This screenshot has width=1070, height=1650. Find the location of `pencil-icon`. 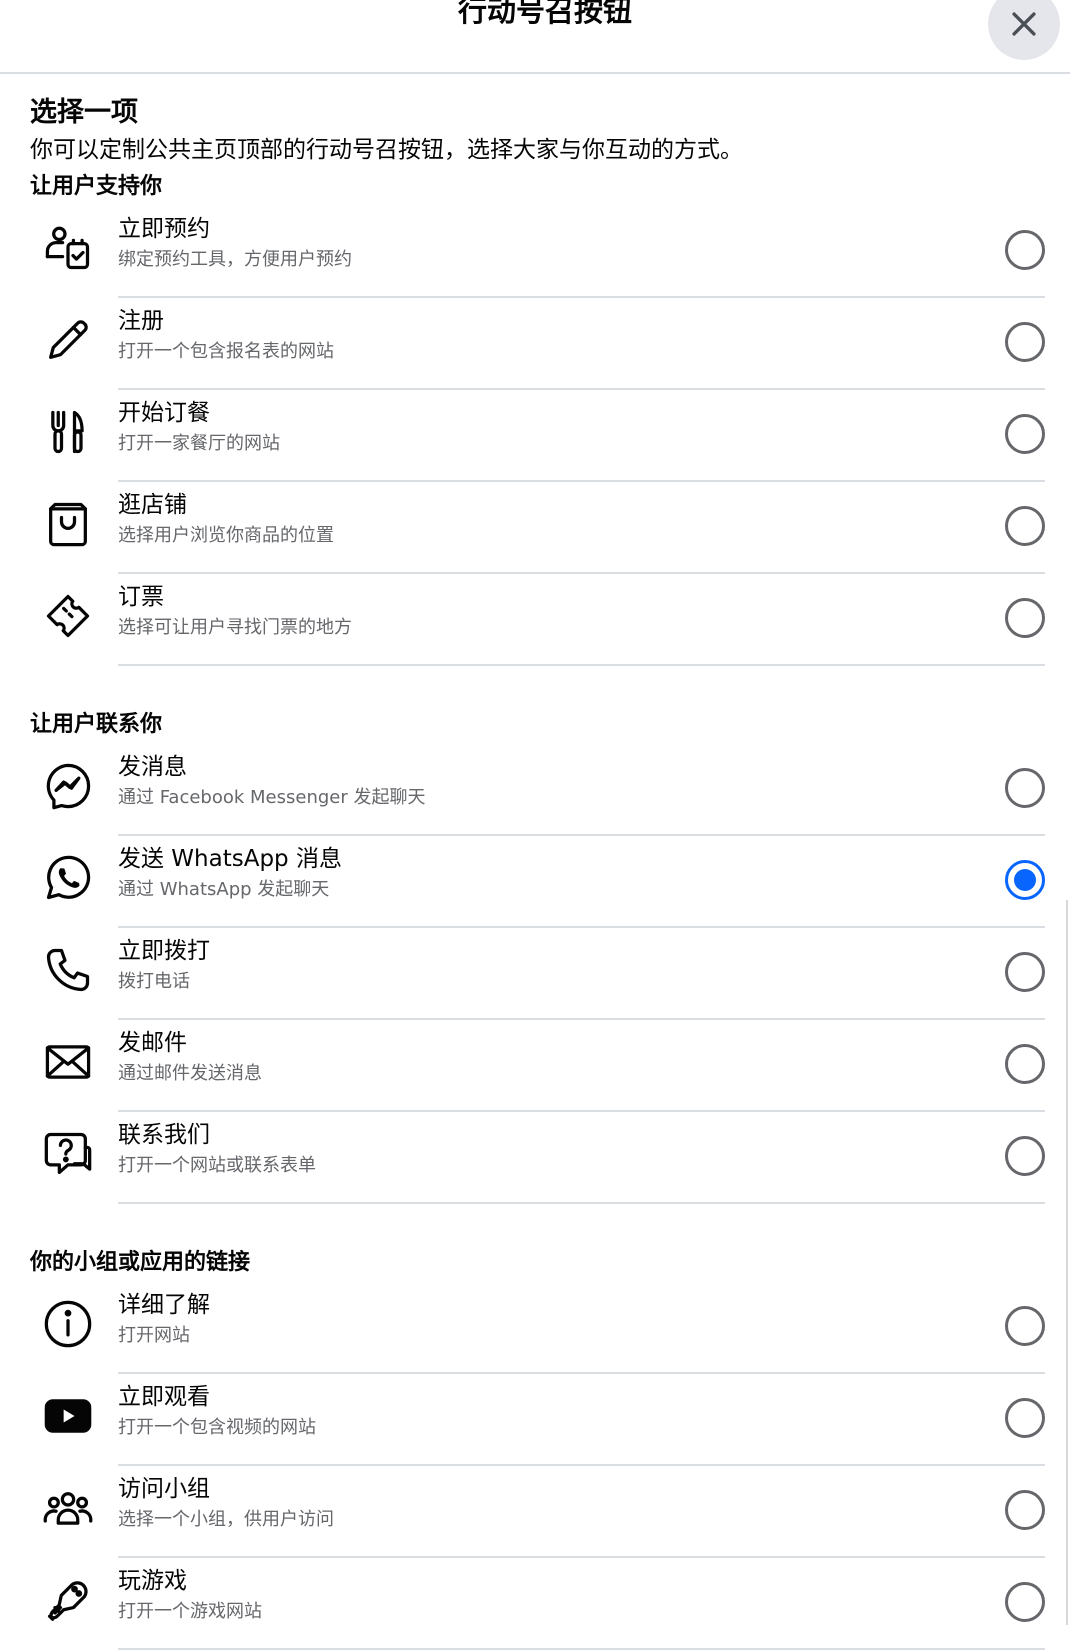

pencil-icon is located at coordinates (68, 340).